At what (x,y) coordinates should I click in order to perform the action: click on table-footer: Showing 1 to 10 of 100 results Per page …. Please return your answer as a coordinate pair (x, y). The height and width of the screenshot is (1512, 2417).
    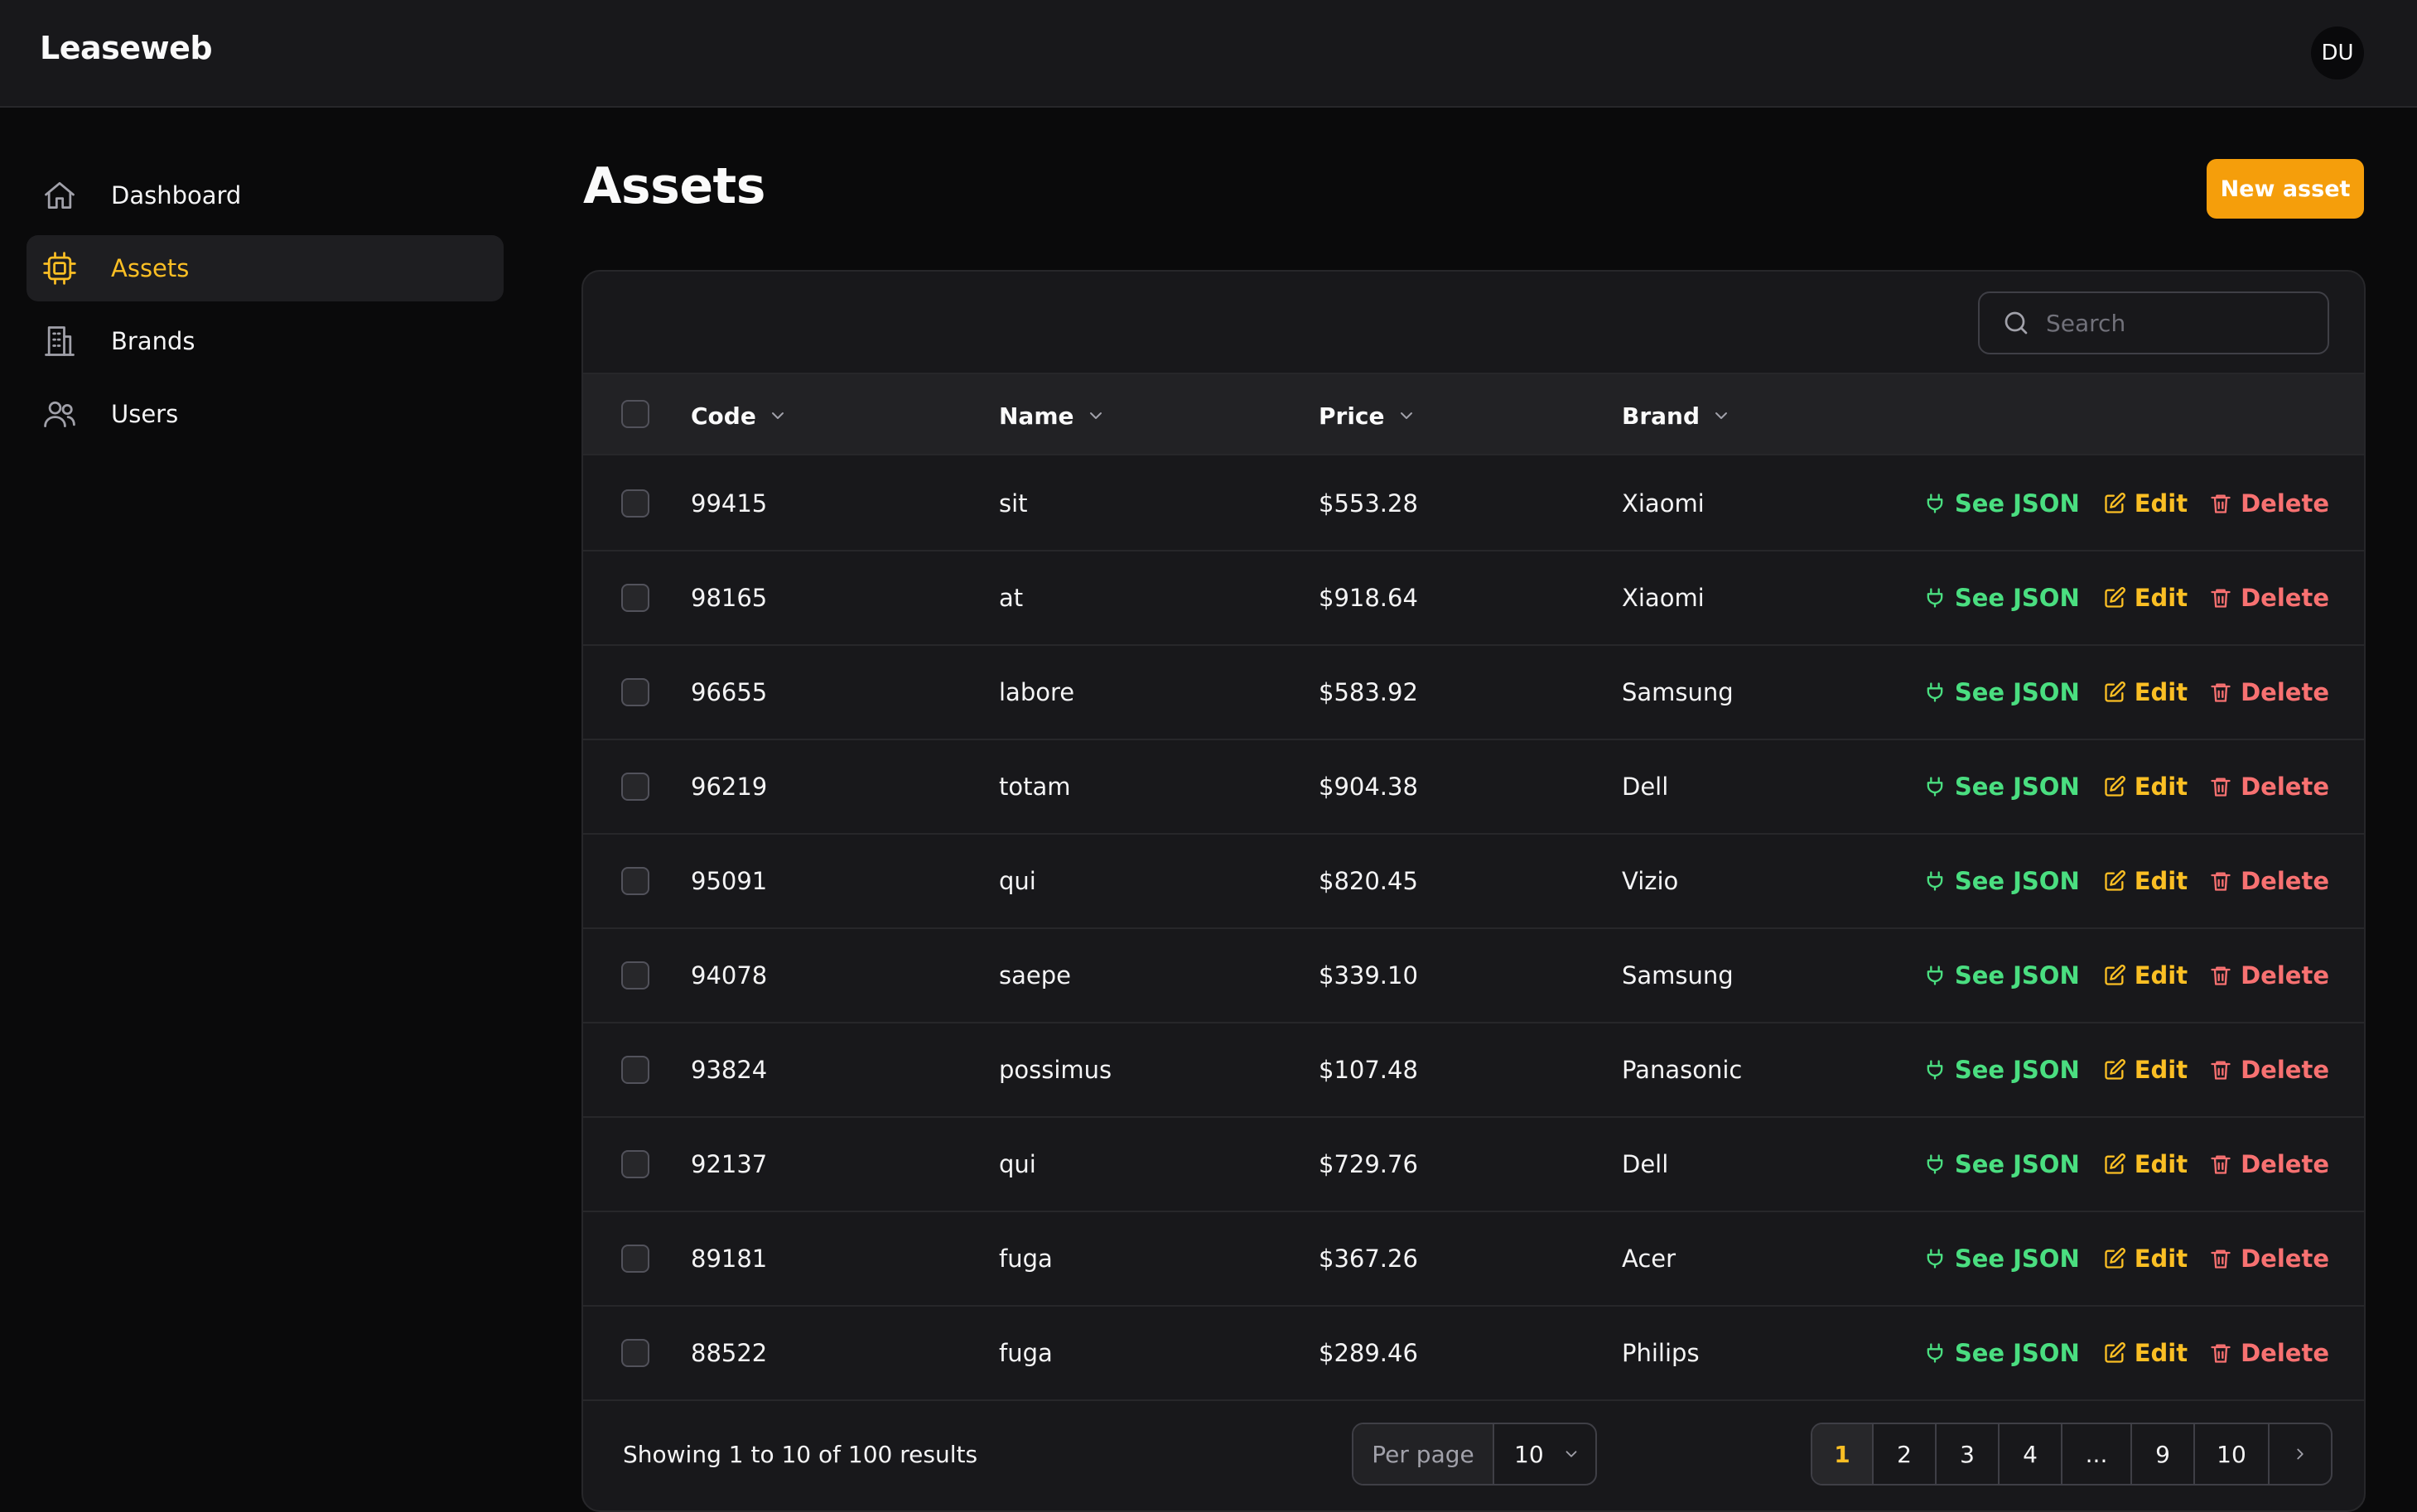
    Looking at the image, I should click on (1473, 1454).